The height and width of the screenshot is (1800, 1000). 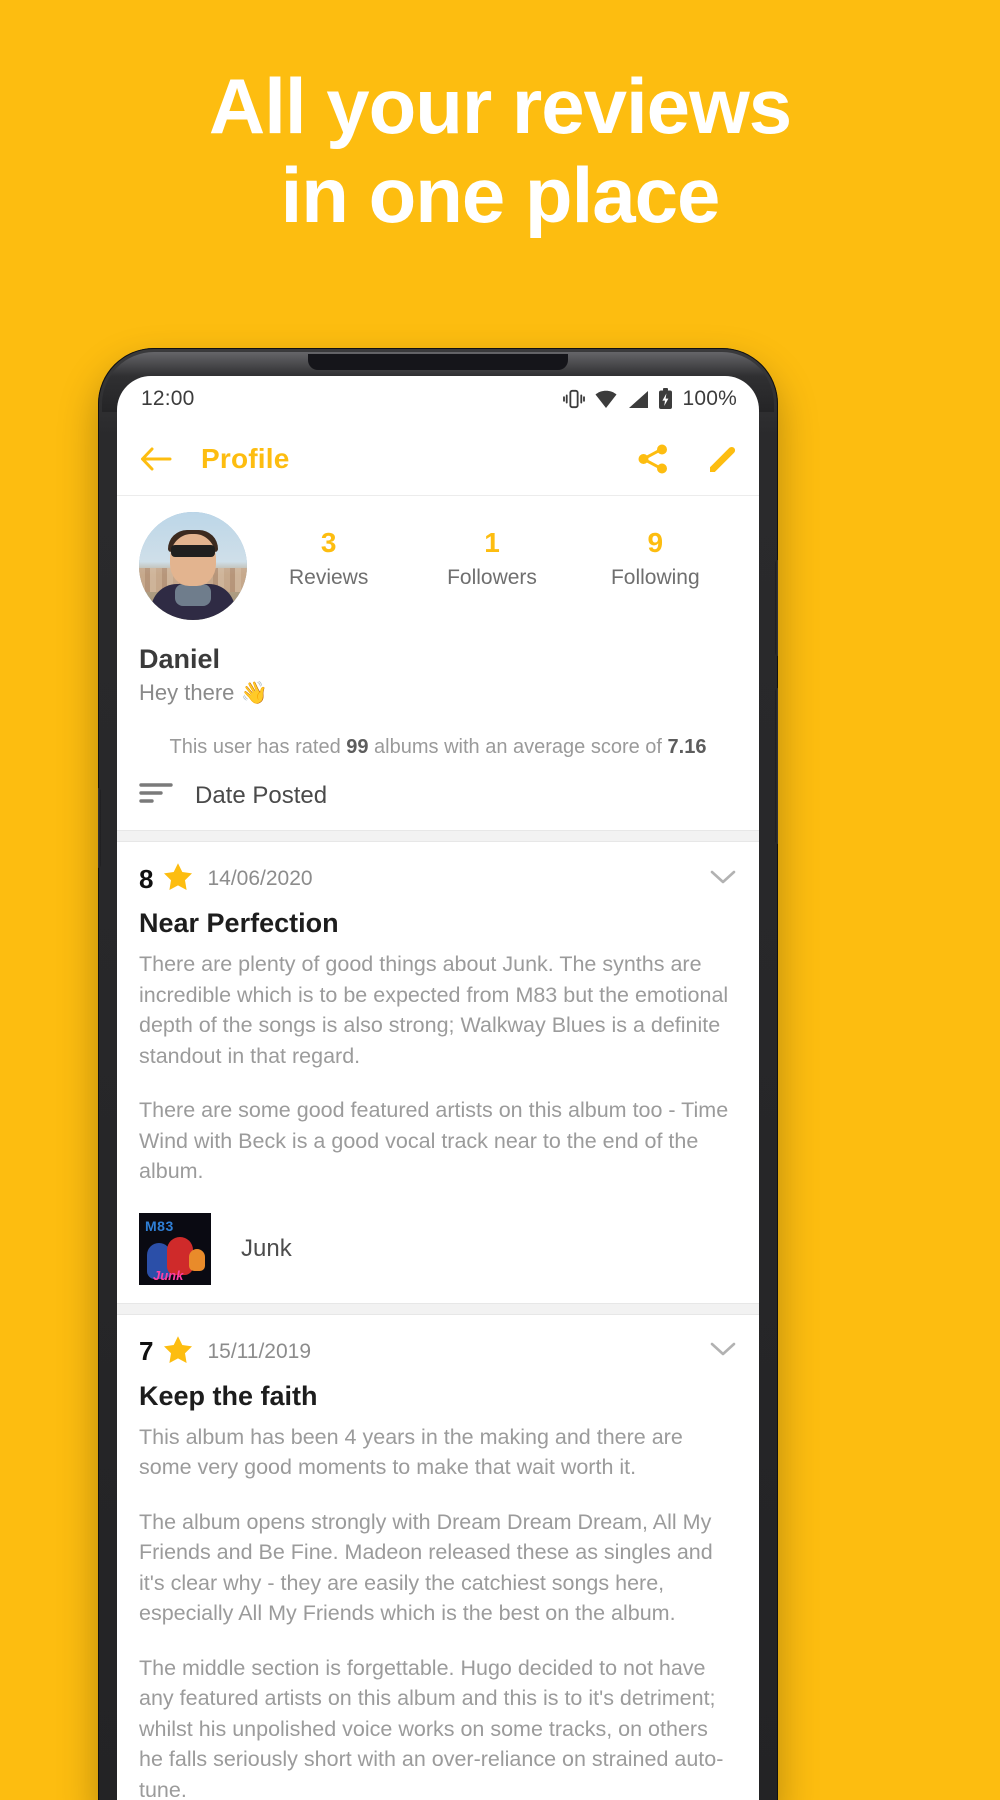 What do you see at coordinates (258, 747) in the screenshot?
I see `rated-prefix: This user has rated` at bounding box center [258, 747].